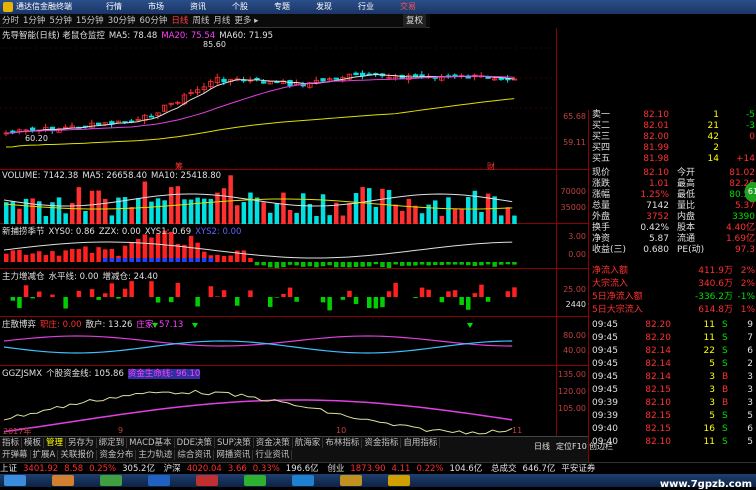 The width and height of the screenshot is (756, 490). I want to click on period-15min: 15分钟, so click(90, 21).